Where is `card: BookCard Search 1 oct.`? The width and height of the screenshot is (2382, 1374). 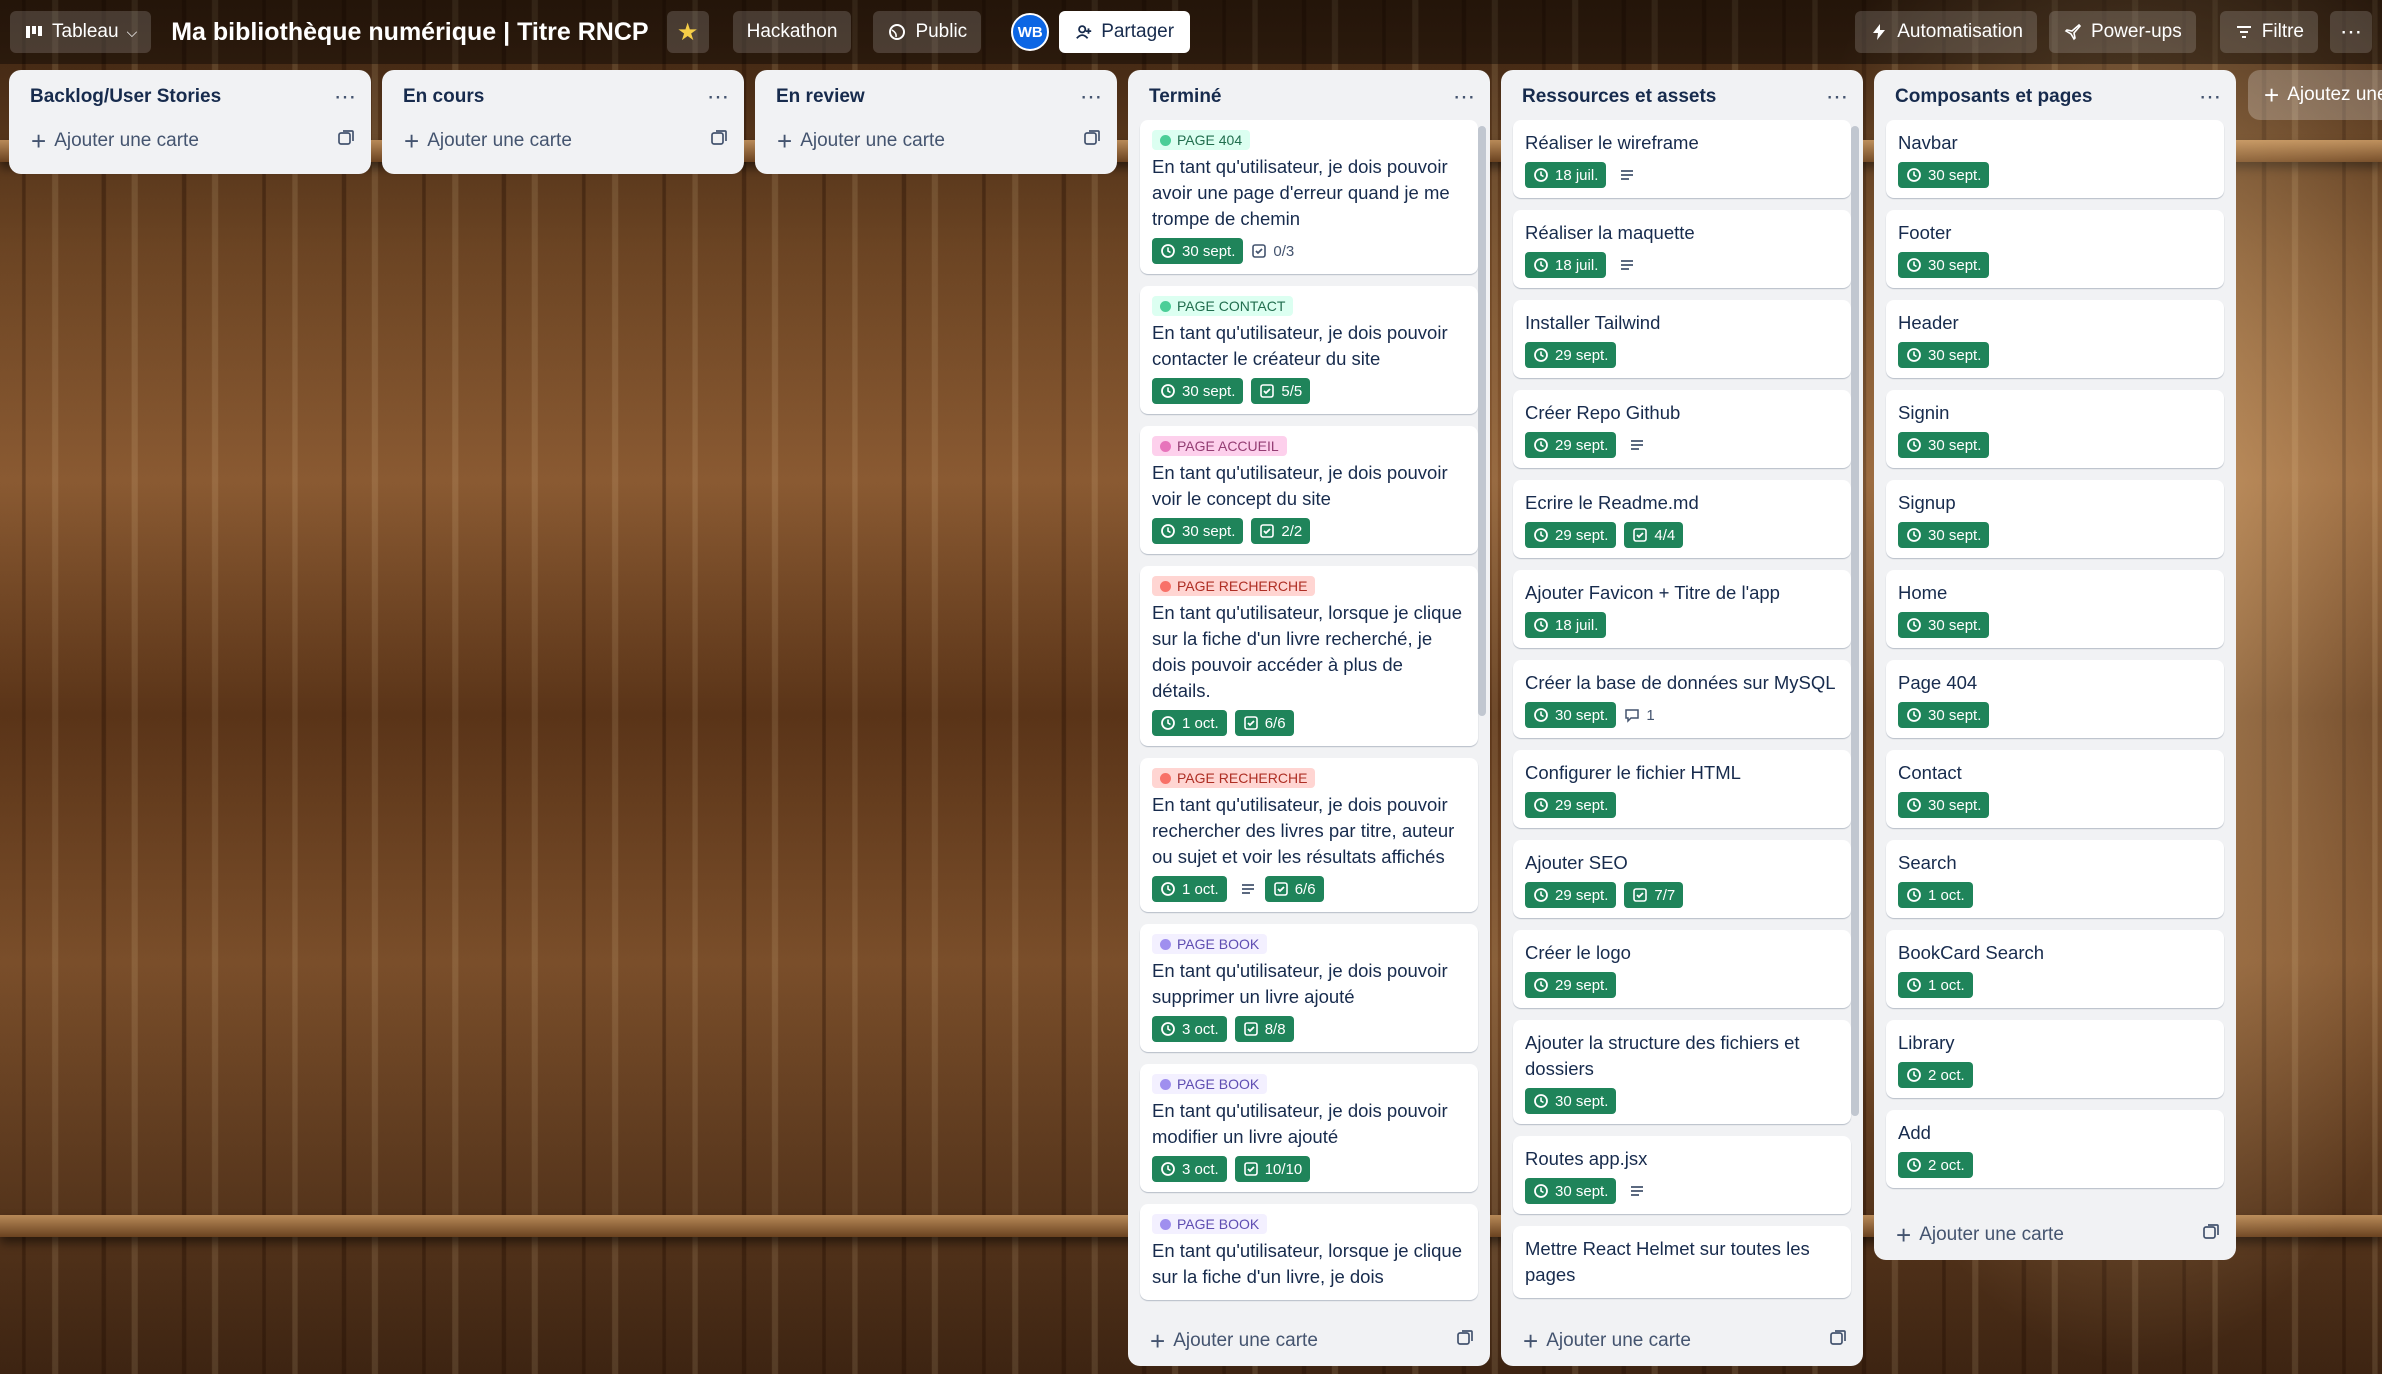
card: BookCard Search 1 oct. is located at coordinates (2055, 969).